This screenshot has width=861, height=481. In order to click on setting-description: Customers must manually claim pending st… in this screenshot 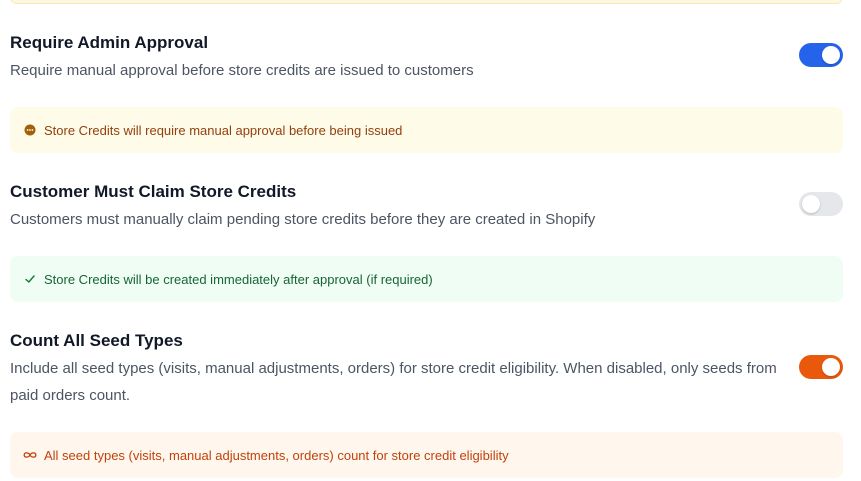, I will do `click(303, 219)`.